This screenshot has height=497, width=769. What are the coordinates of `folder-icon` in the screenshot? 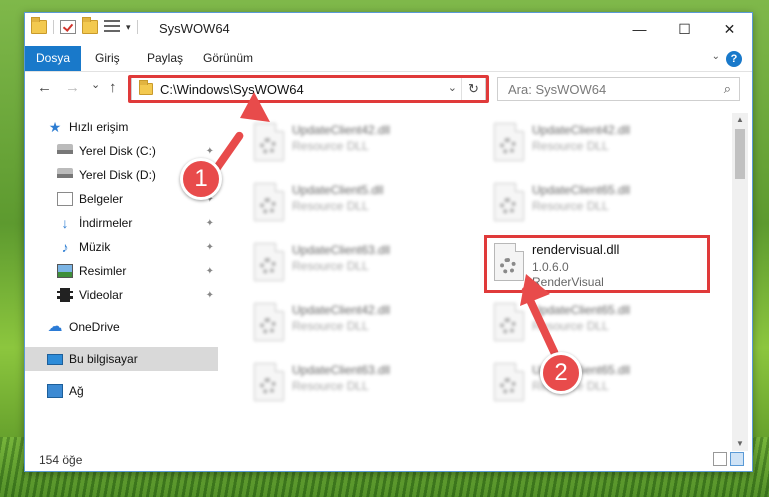 It's located at (39, 25).